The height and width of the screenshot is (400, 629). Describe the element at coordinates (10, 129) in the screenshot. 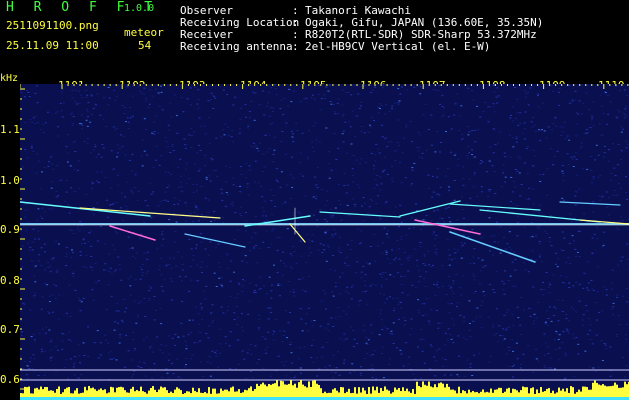

I see `y-tick-label: 1.1` at that location.